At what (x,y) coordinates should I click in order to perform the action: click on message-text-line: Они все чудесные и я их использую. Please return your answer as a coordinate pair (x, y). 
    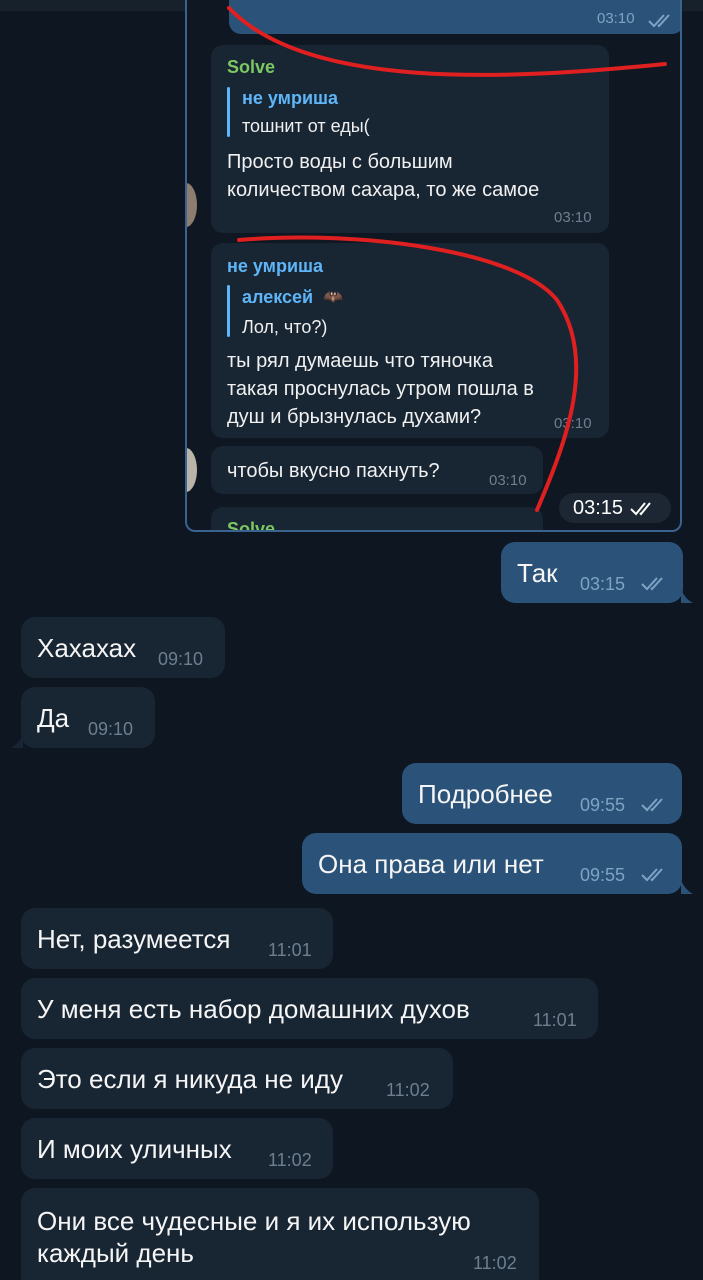
    Looking at the image, I should click on (254, 1221).